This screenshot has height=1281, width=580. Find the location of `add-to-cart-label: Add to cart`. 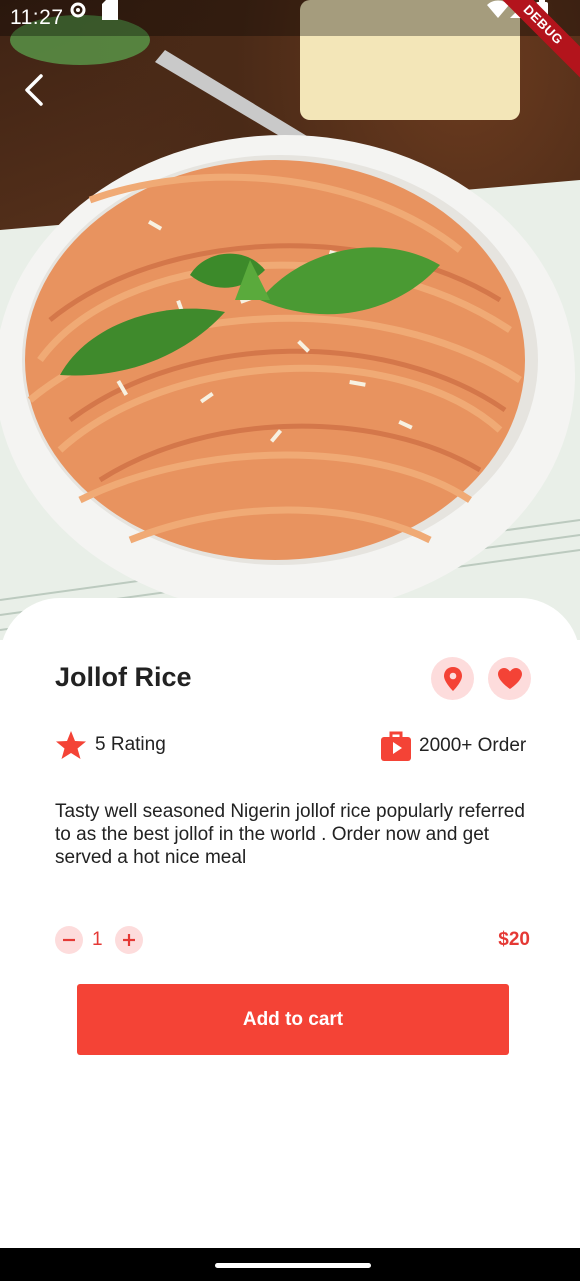

add-to-cart-label: Add to cart is located at coordinates (293, 1019).